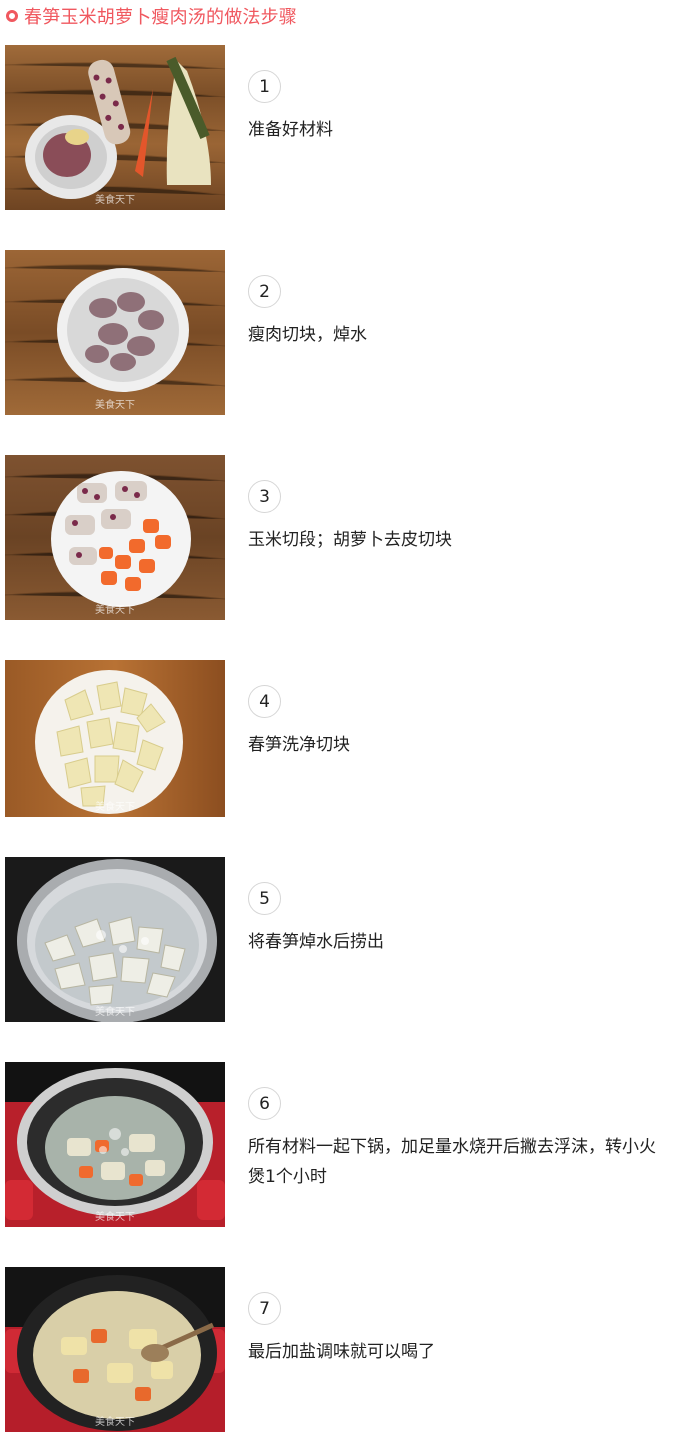 Image resolution: width=684 pixels, height=1436 pixels. I want to click on step-2: 美食天下 2 瘦肉切块，焯水, so click(340, 332).